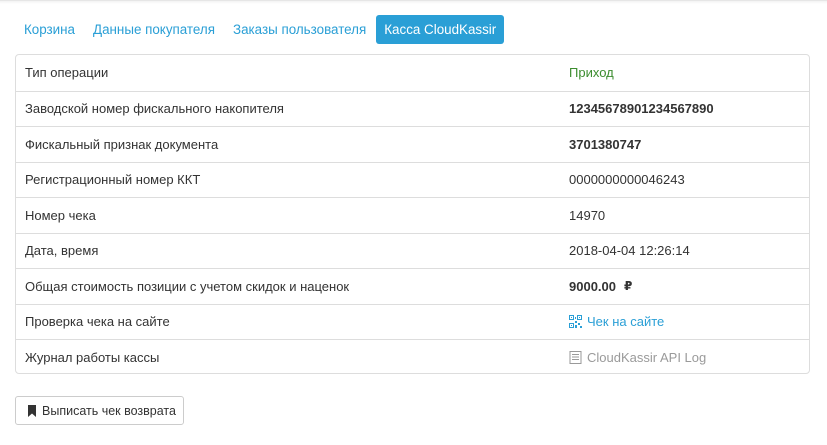  I want to click on qrcode-icon, so click(575, 322).